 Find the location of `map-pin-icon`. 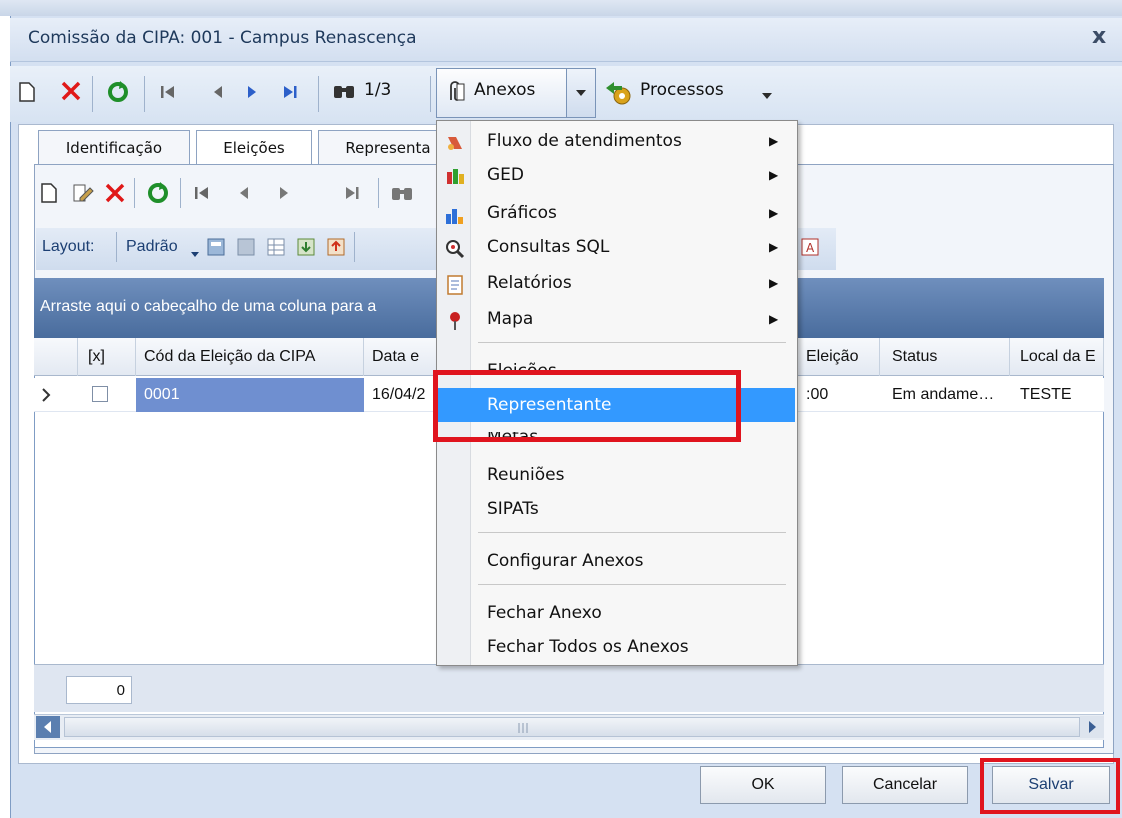

map-pin-icon is located at coordinates (455, 319).